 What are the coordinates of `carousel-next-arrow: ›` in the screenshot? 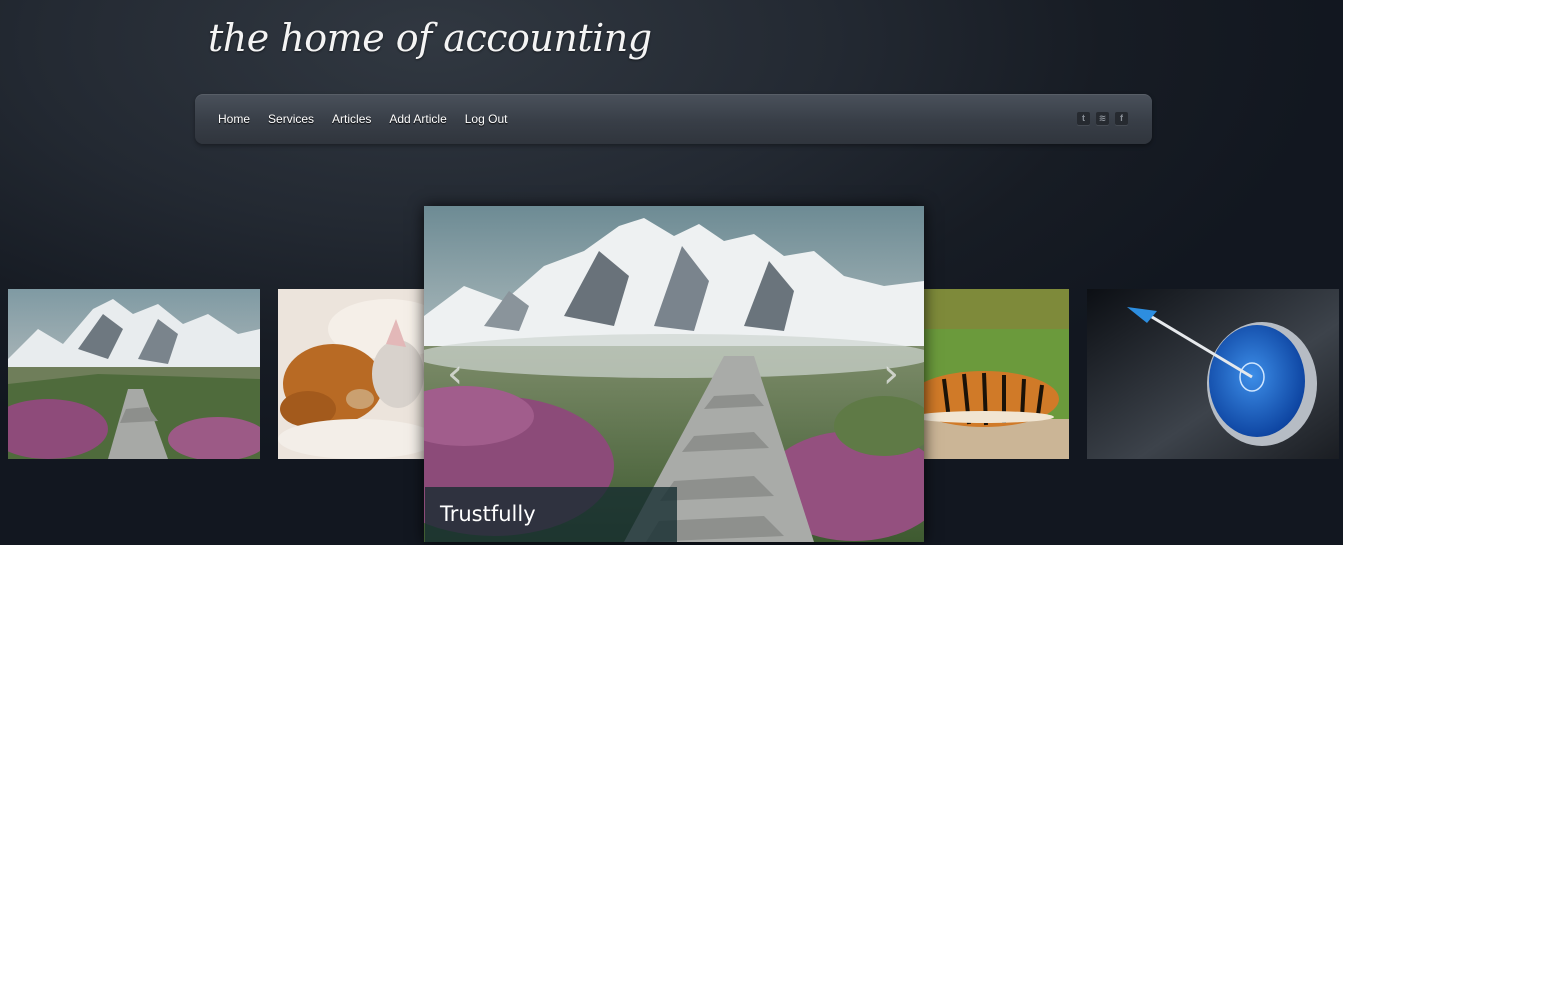 It's located at (891, 374).